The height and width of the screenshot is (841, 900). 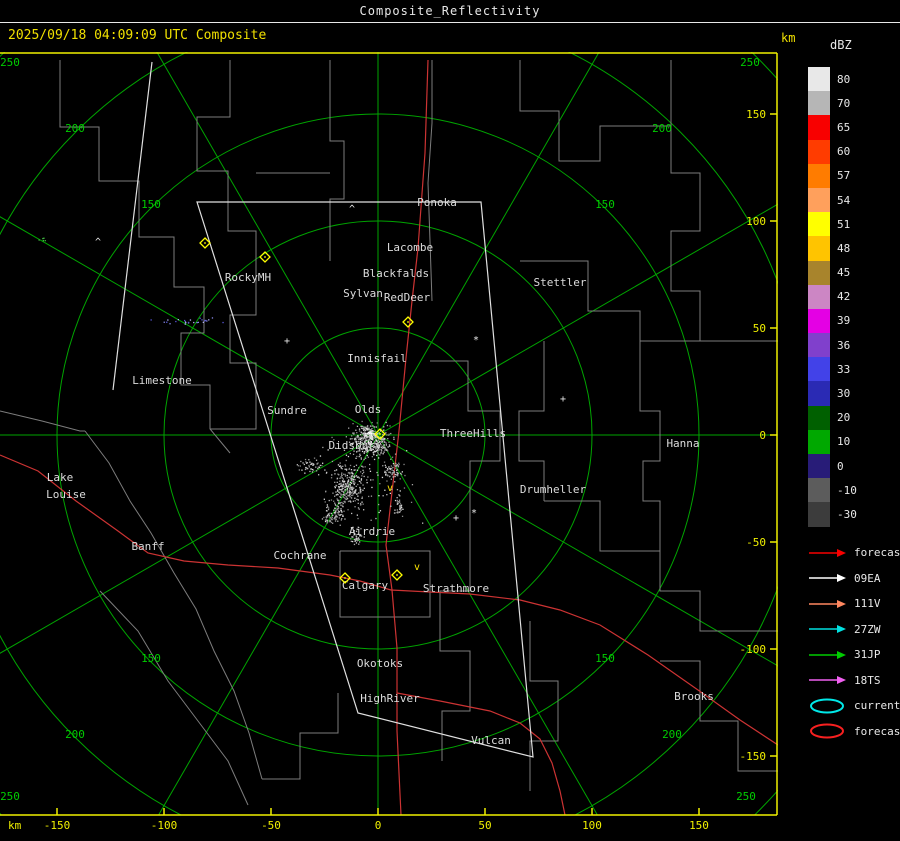 What do you see at coordinates (832, 127) in the screenshot?
I see `colorbar-row: 65` at bounding box center [832, 127].